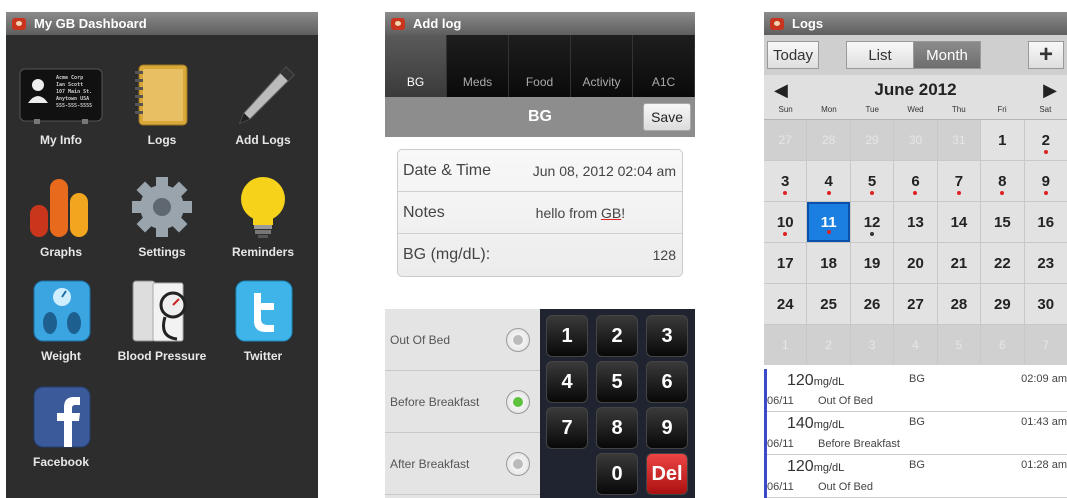 The height and width of the screenshot is (498, 1067). I want to click on calendar-day: 18, so click(828, 263).